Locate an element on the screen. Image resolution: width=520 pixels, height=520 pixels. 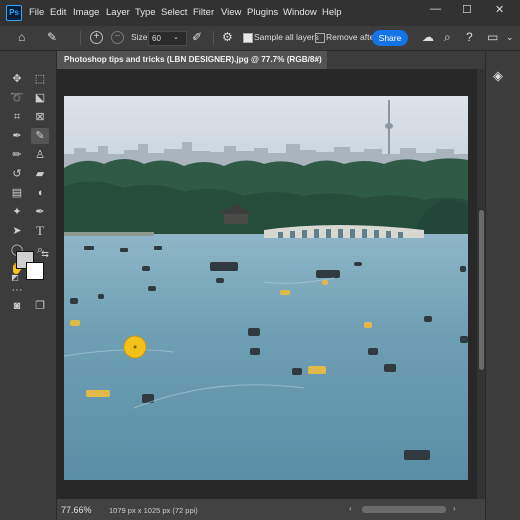
sample-all-layers-label: Sample all layers is located at coordinates (286, 37).